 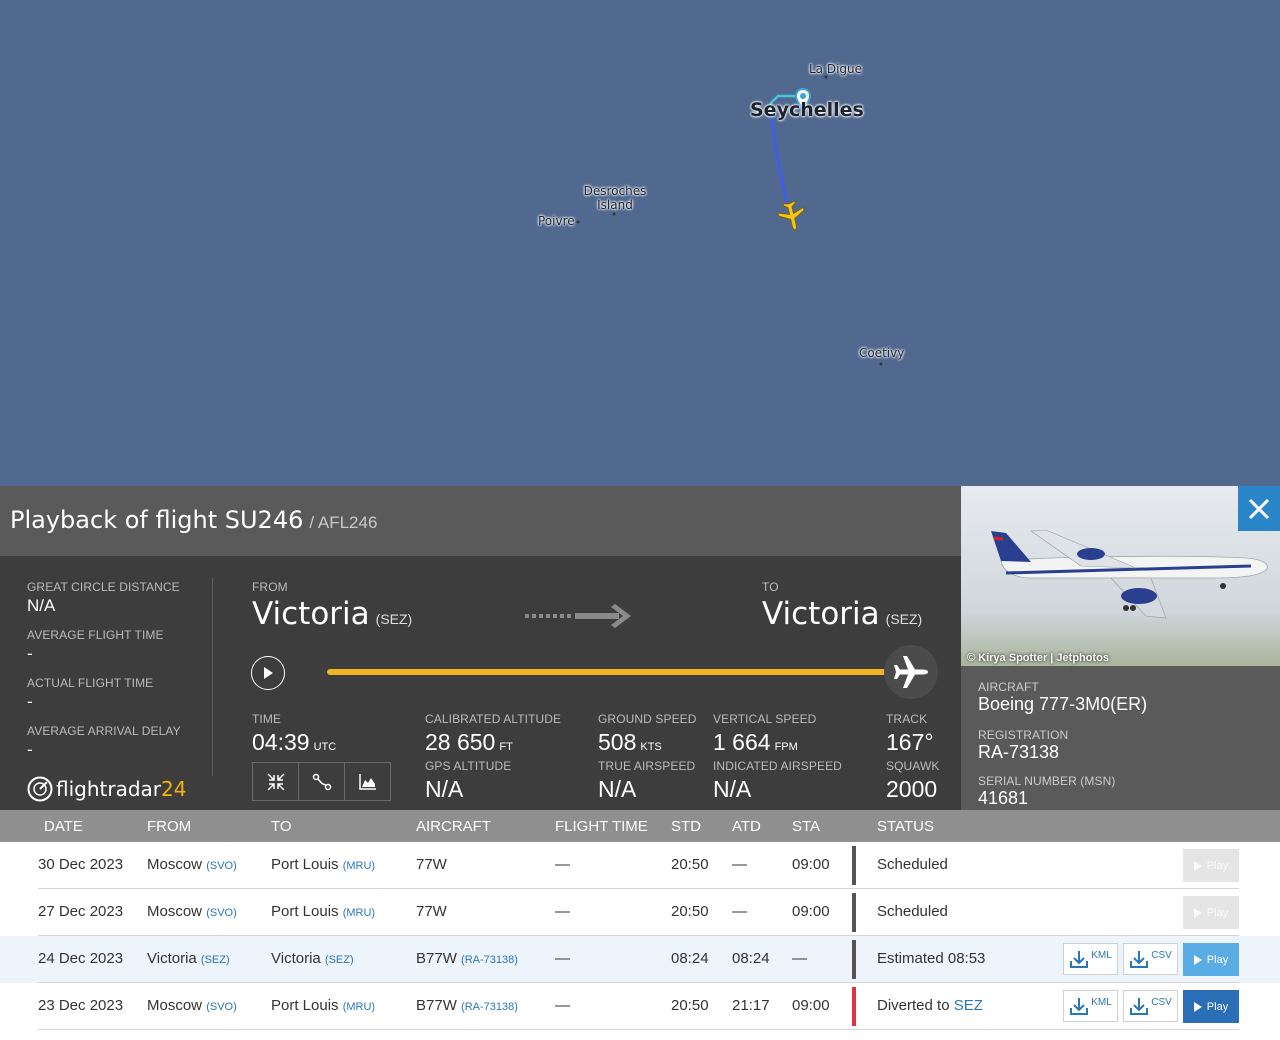 What do you see at coordinates (221, 913) in the screenshot?
I see `from-code: (SVO)` at bounding box center [221, 913].